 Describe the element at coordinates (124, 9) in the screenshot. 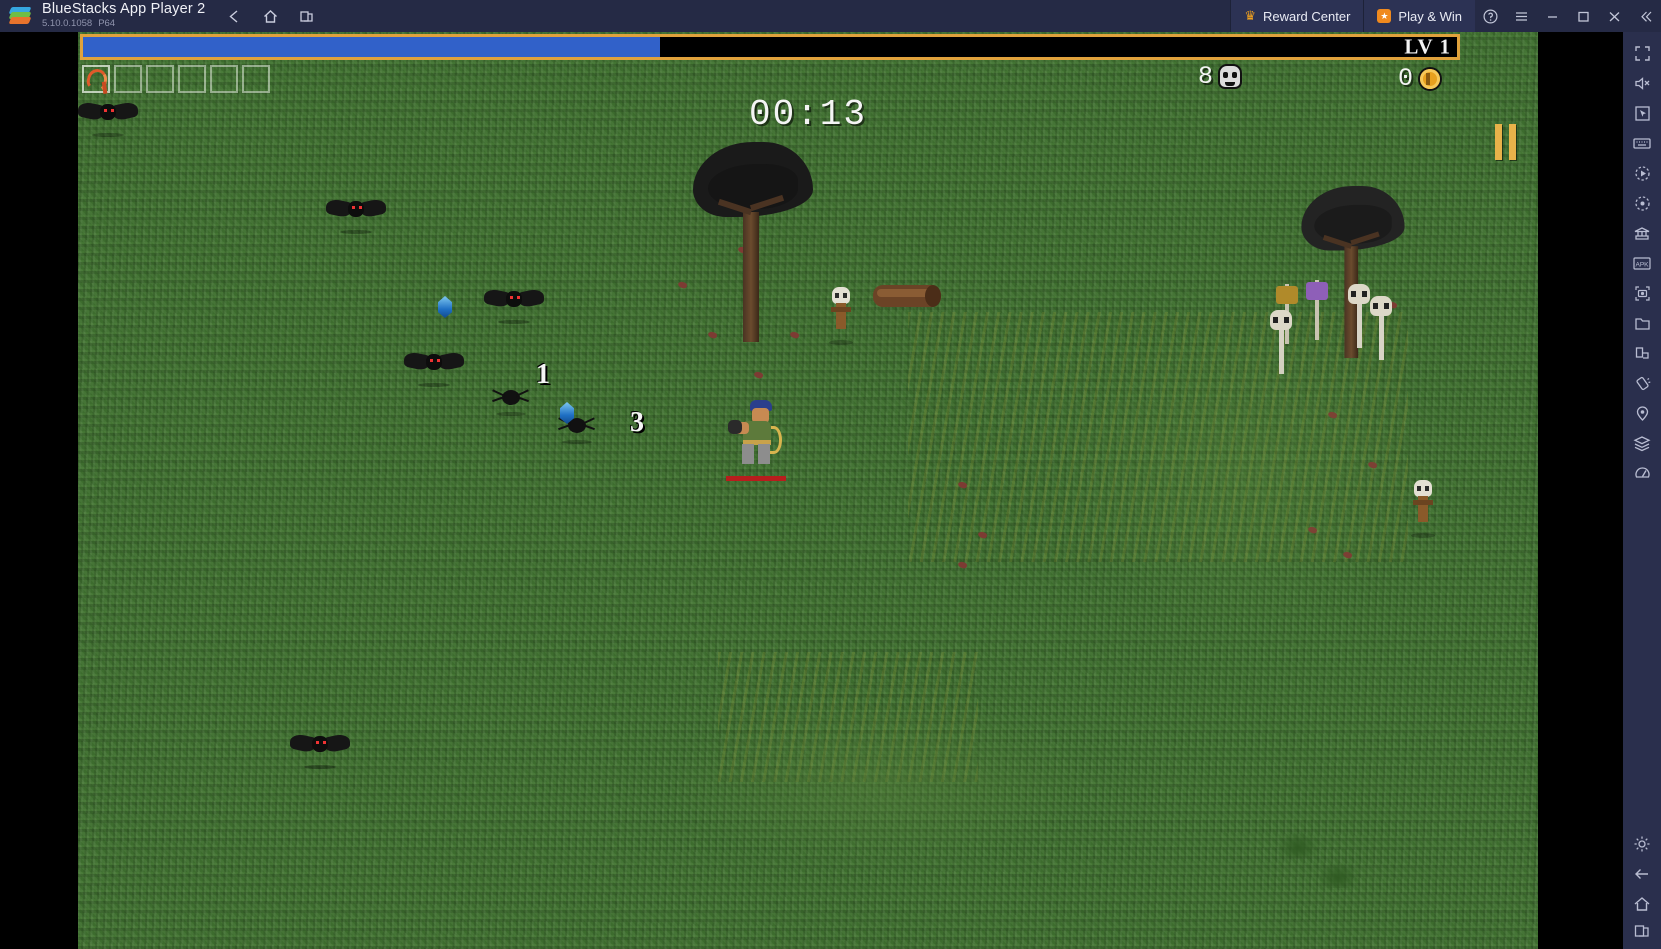

I see `app-title: BlueStacks App Player 2` at that location.